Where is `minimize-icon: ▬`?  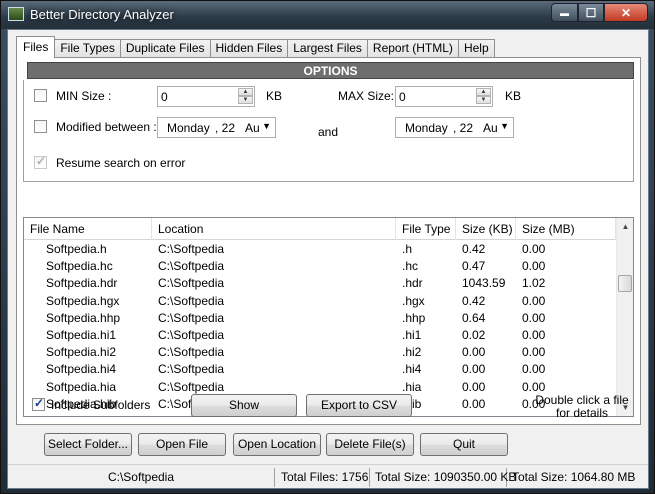 minimize-icon: ▬ is located at coordinates (564, 12).